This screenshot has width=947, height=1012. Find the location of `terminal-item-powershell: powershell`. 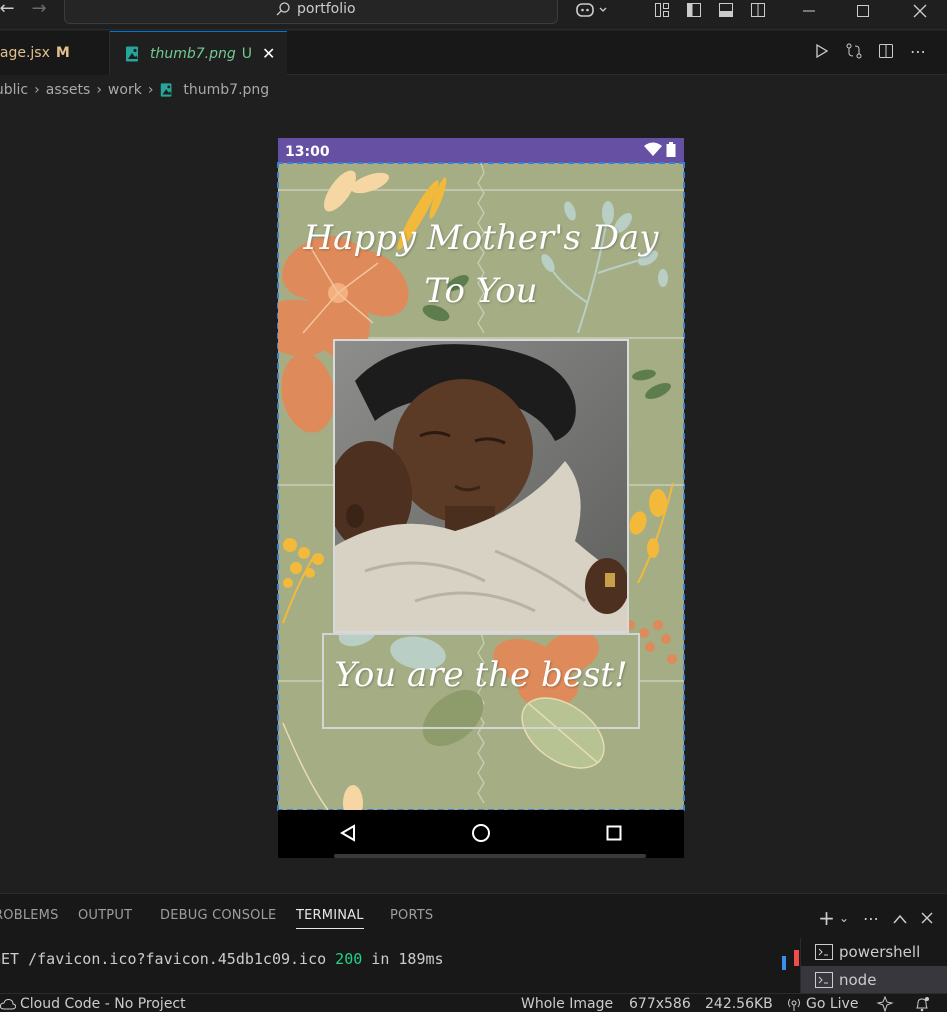

terminal-item-powershell: powershell is located at coordinates (874, 952).